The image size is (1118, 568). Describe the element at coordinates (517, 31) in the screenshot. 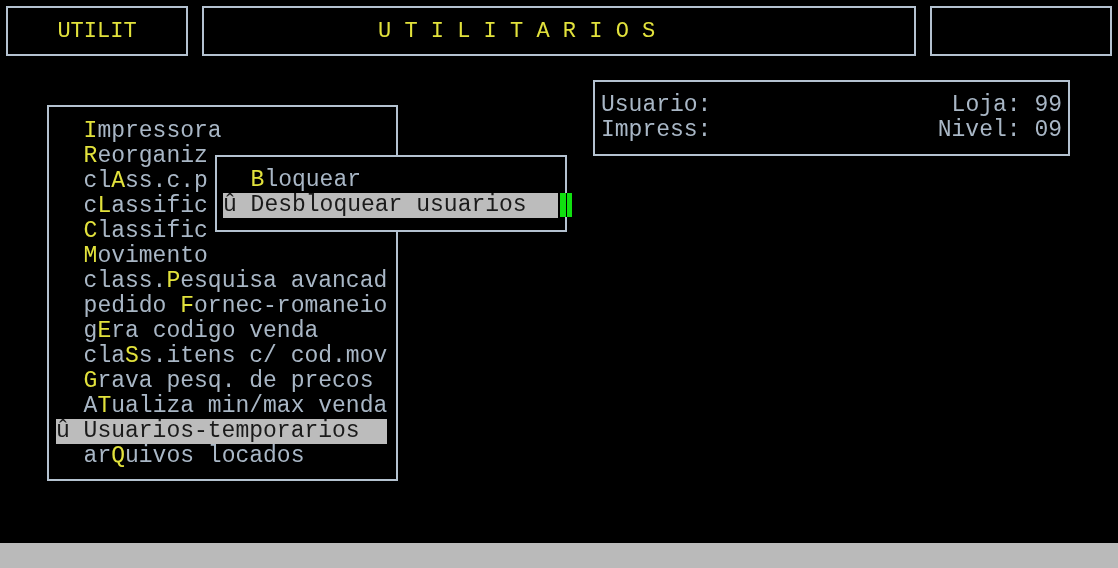

I see `screen-title: U T I L I T A R I O S` at that location.